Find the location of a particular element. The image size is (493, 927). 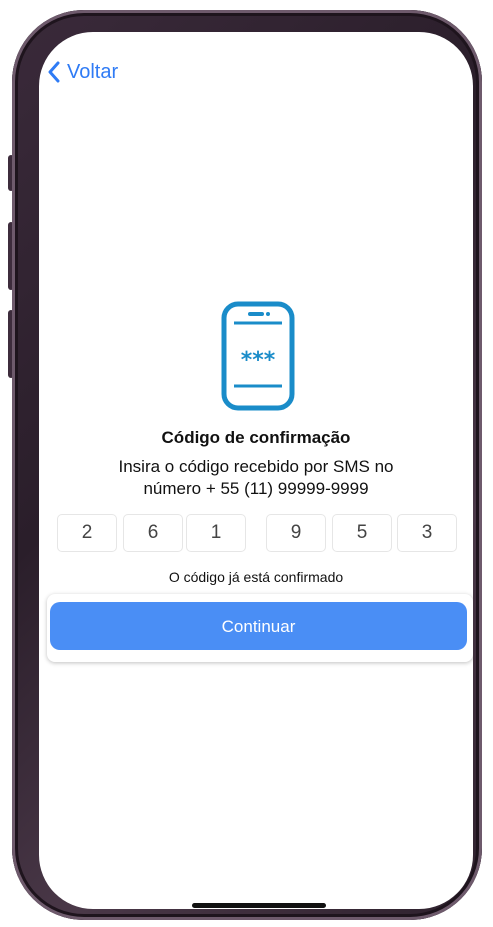

continue-button: Continuar is located at coordinates (258, 626).